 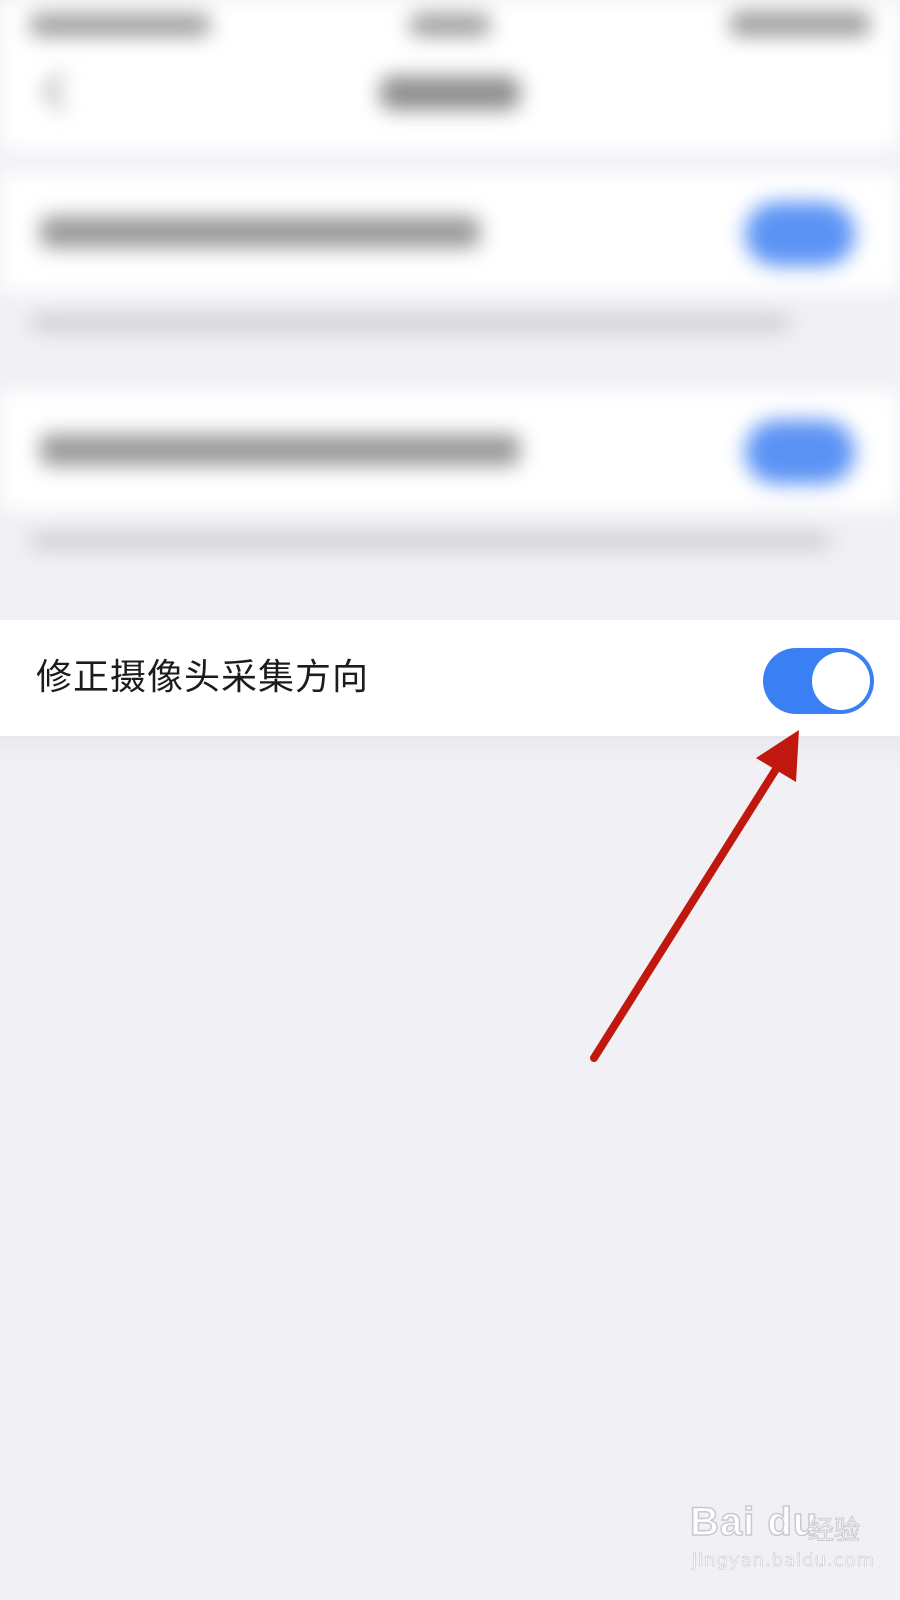 What do you see at coordinates (203, 677) in the screenshot?
I see `setting-label: 修正摄像头采集方向` at bounding box center [203, 677].